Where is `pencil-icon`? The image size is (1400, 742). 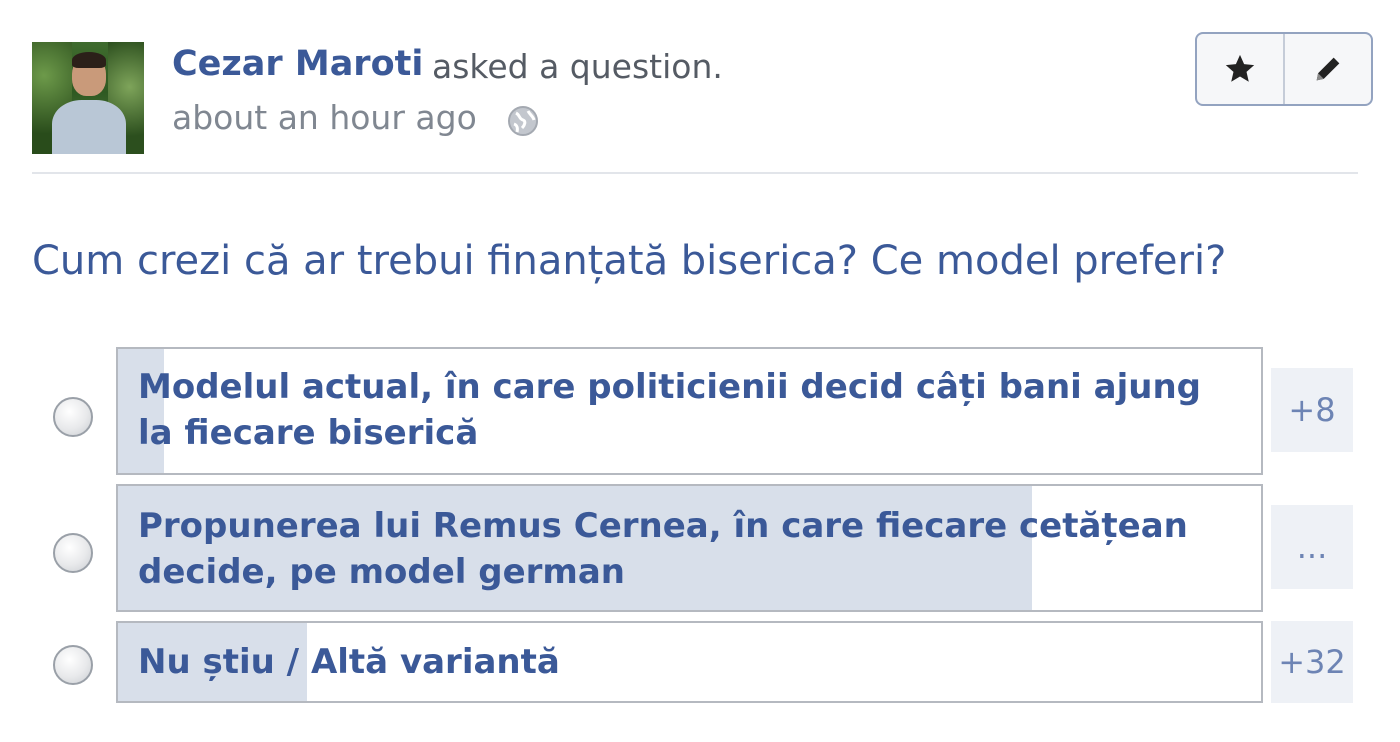
pencil-icon is located at coordinates (1327, 69).